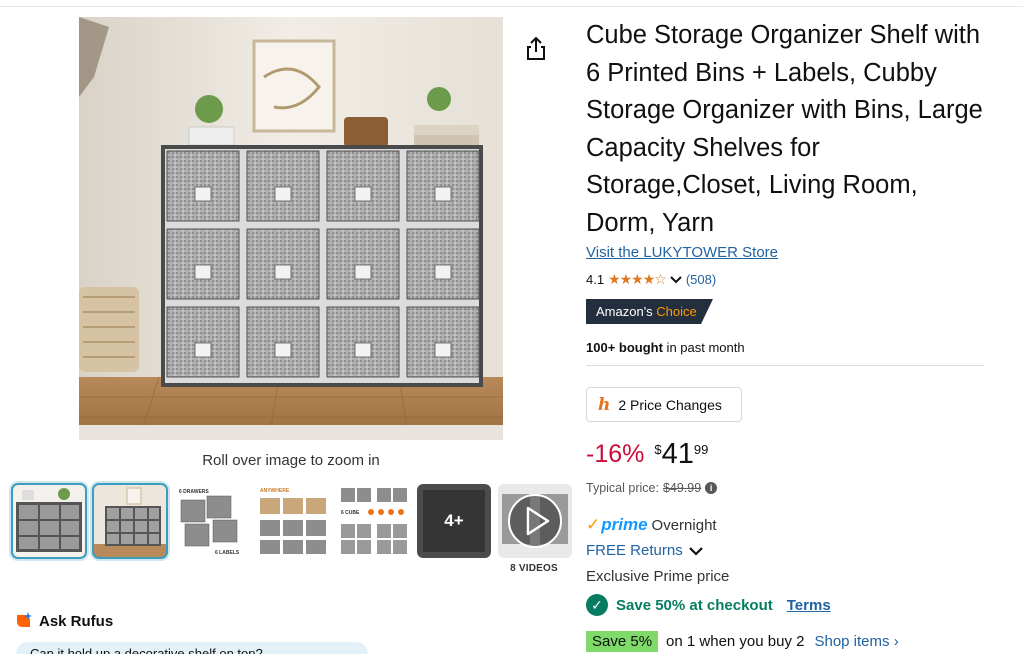 The height and width of the screenshot is (654, 1023). What do you see at coordinates (24, 619) in the screenshot?
I see `rufus-icon` at bounding box center [24, 619].